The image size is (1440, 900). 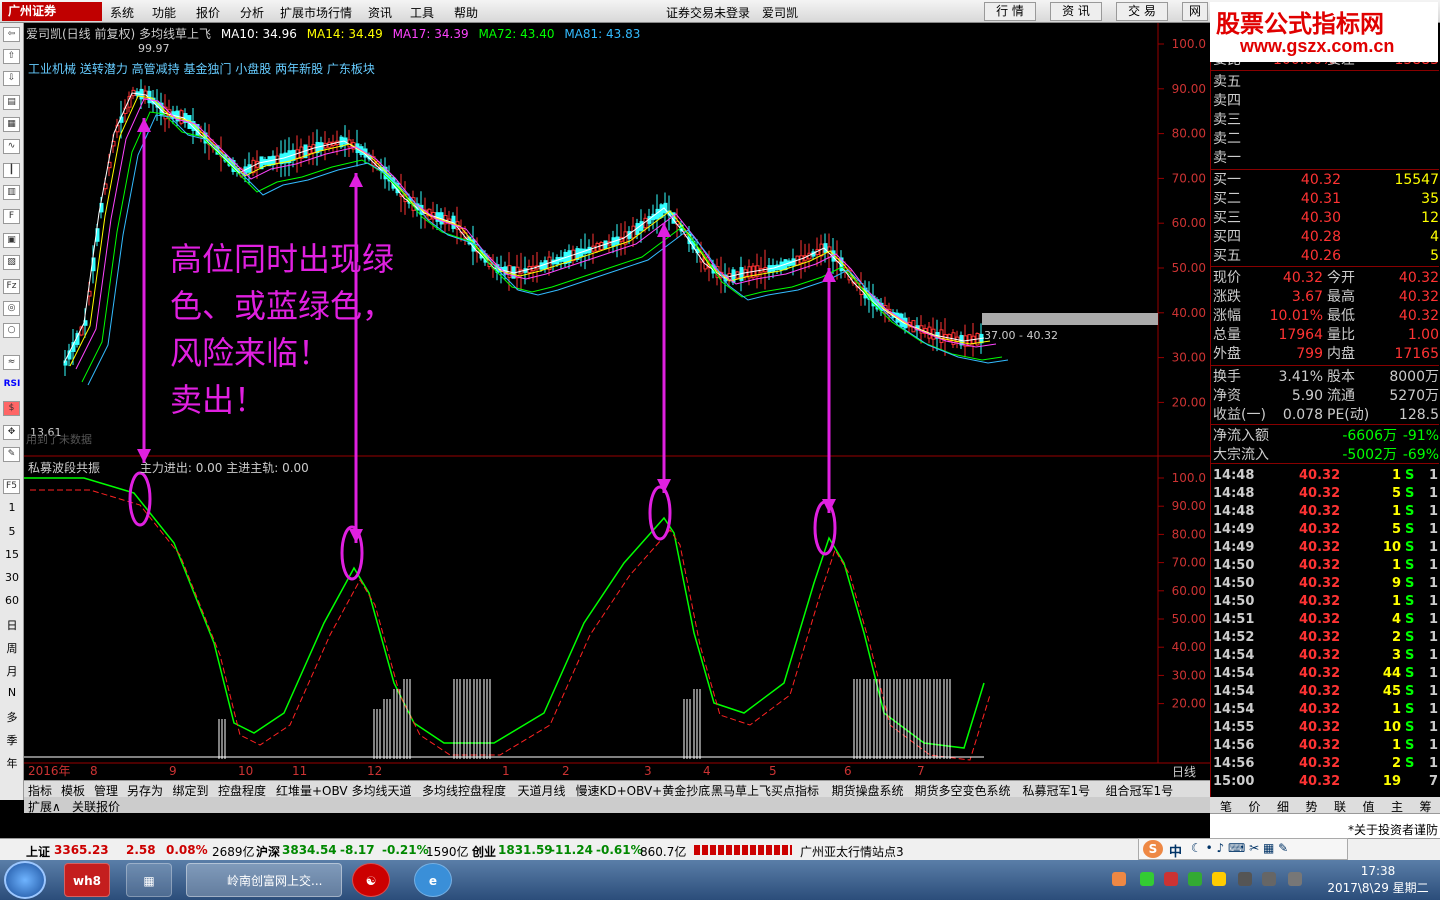 I want to click on notice-link: *关于投资者谨防, so click(x=1393, y=829).